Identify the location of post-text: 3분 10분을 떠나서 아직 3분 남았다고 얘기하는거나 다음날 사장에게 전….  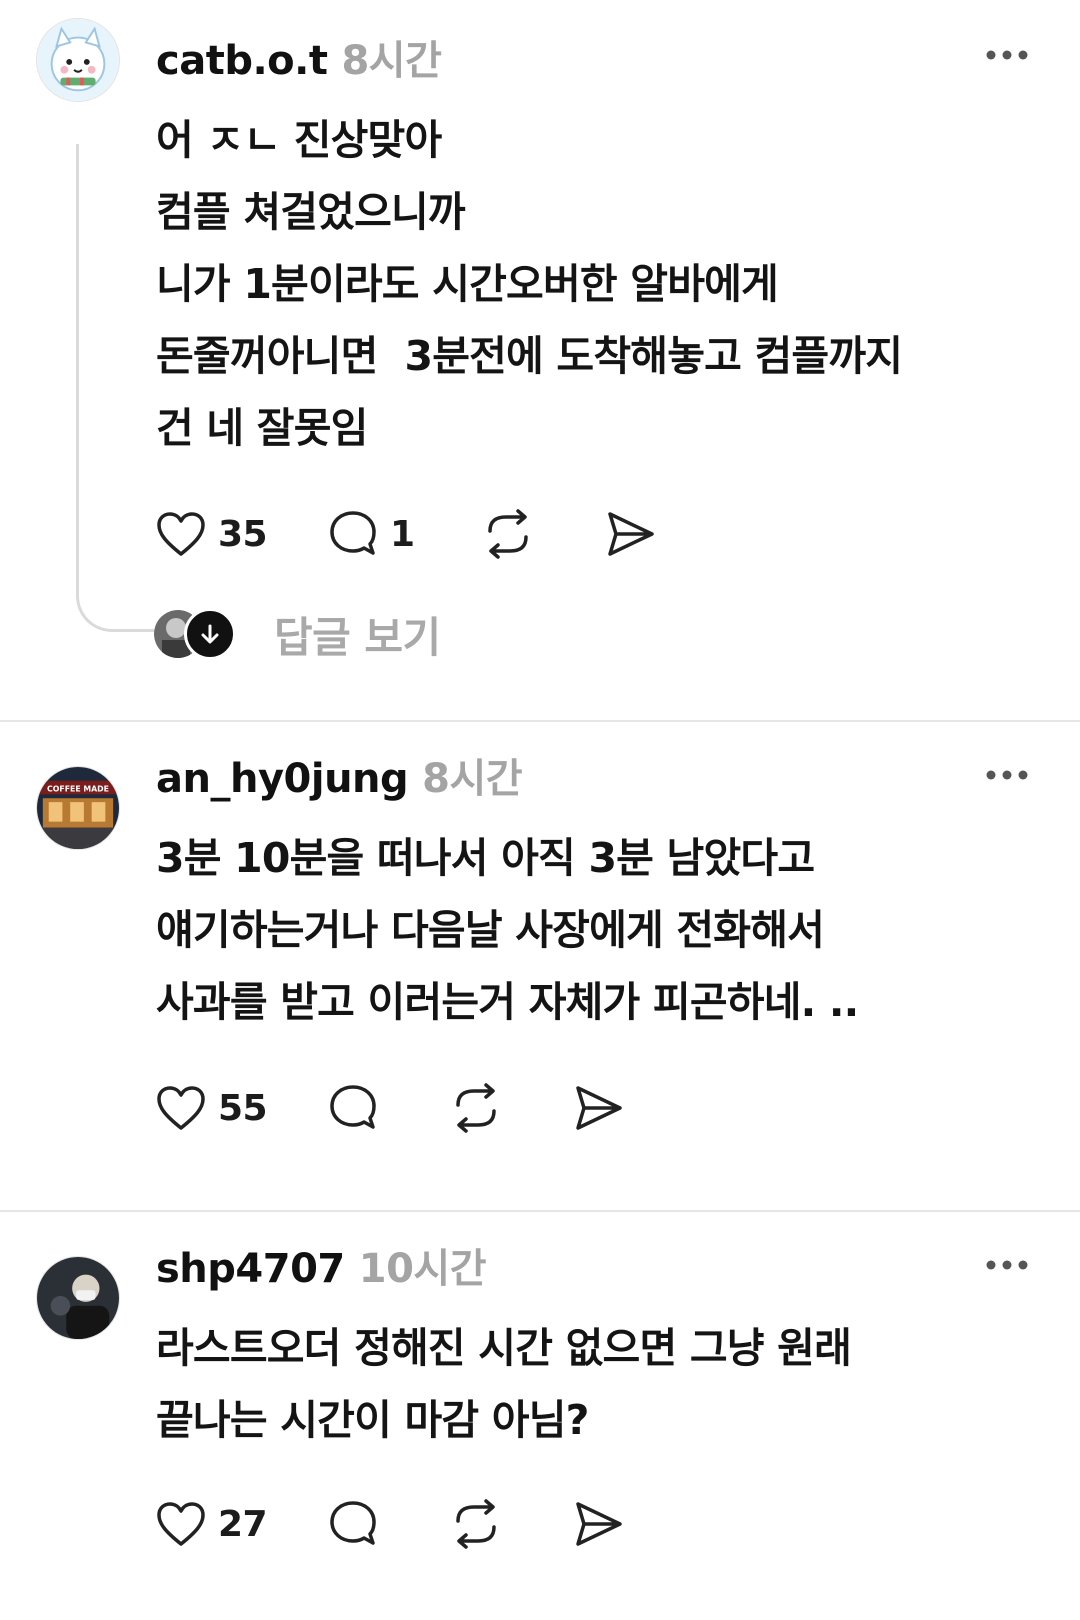
(507, 930).